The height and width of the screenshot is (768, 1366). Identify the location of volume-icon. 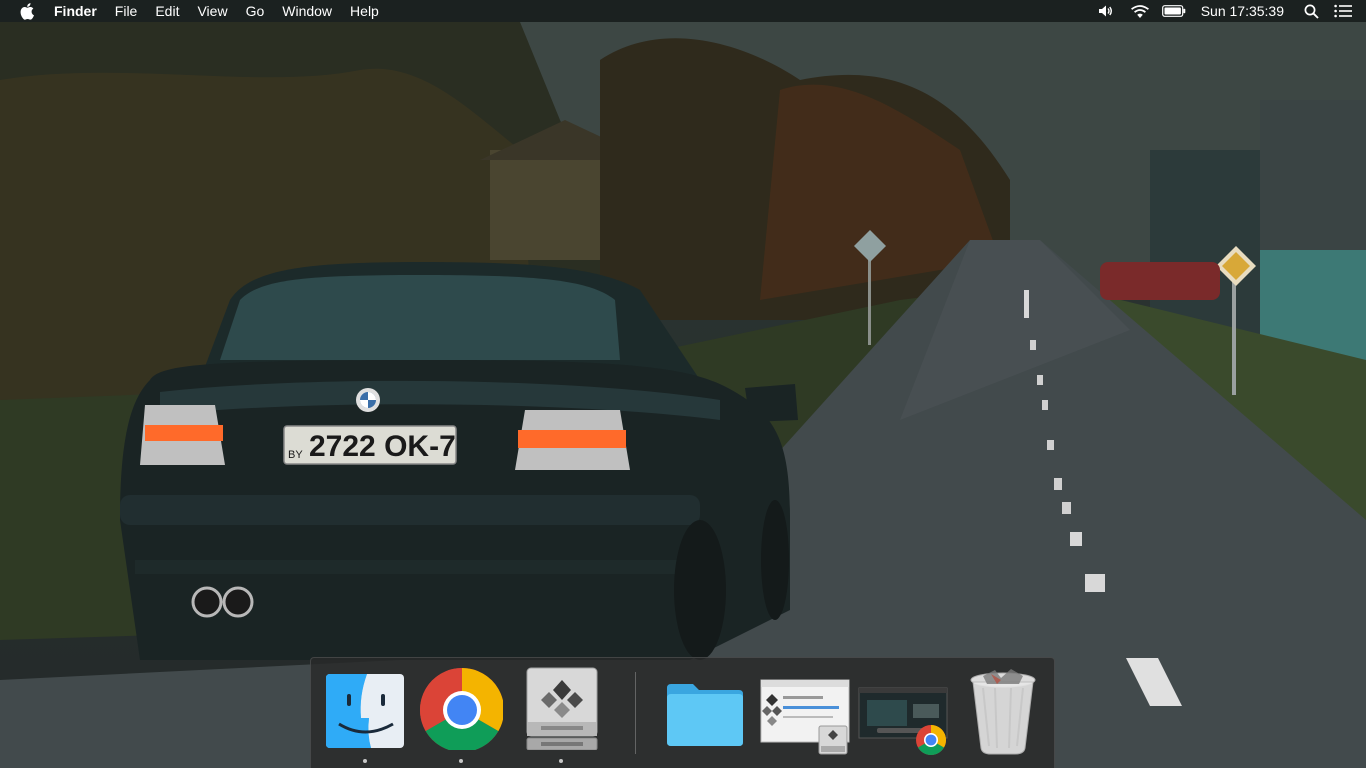
(1106, 11).